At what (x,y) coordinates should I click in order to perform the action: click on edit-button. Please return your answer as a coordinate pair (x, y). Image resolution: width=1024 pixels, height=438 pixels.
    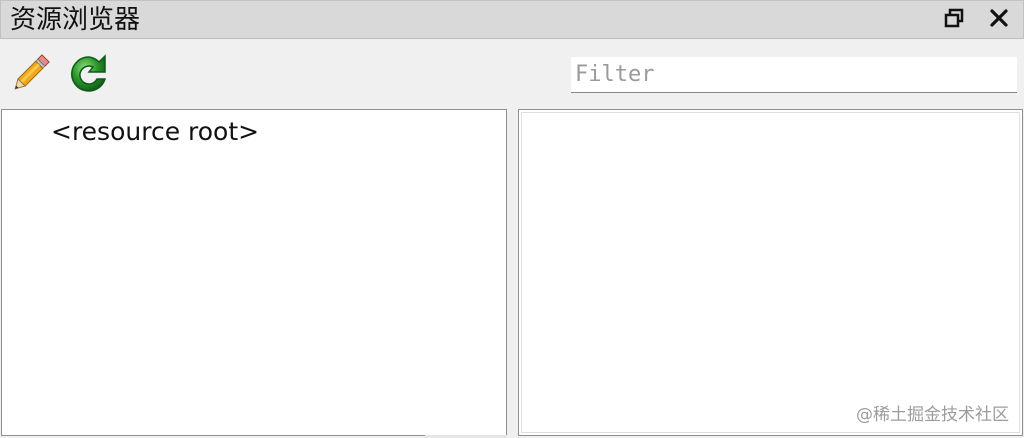
    Looking at the image, I should click on (30, 76).